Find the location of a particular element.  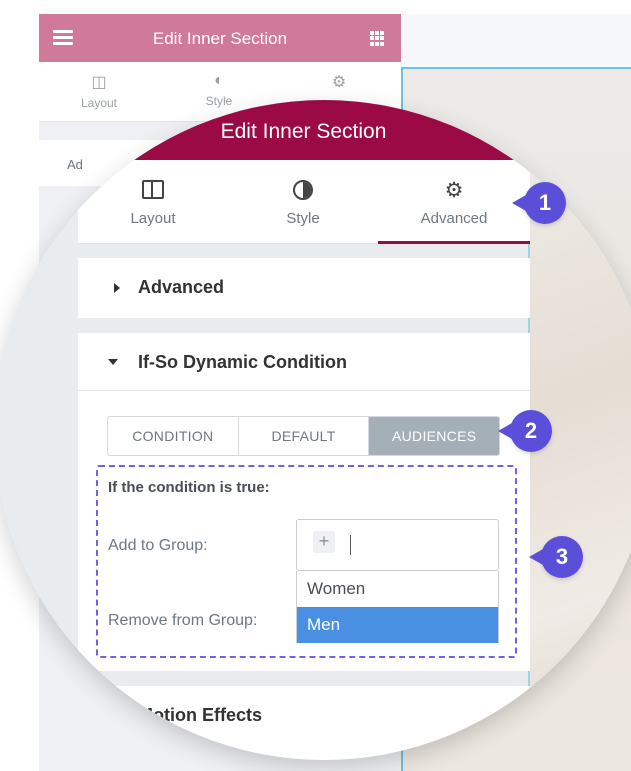

callout-badge-1: 1 is located at coordinates (539, 203).